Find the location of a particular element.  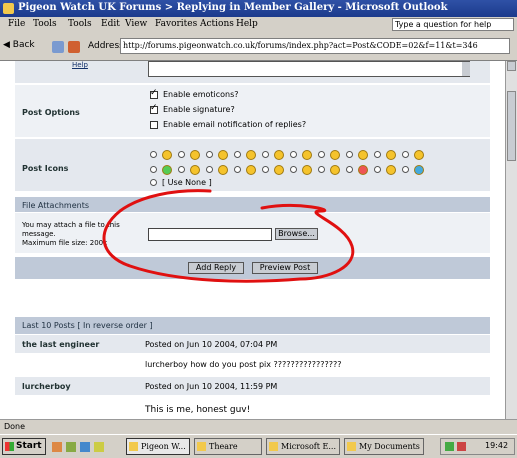

menu-help: Help is located at coordinates (247, 24).